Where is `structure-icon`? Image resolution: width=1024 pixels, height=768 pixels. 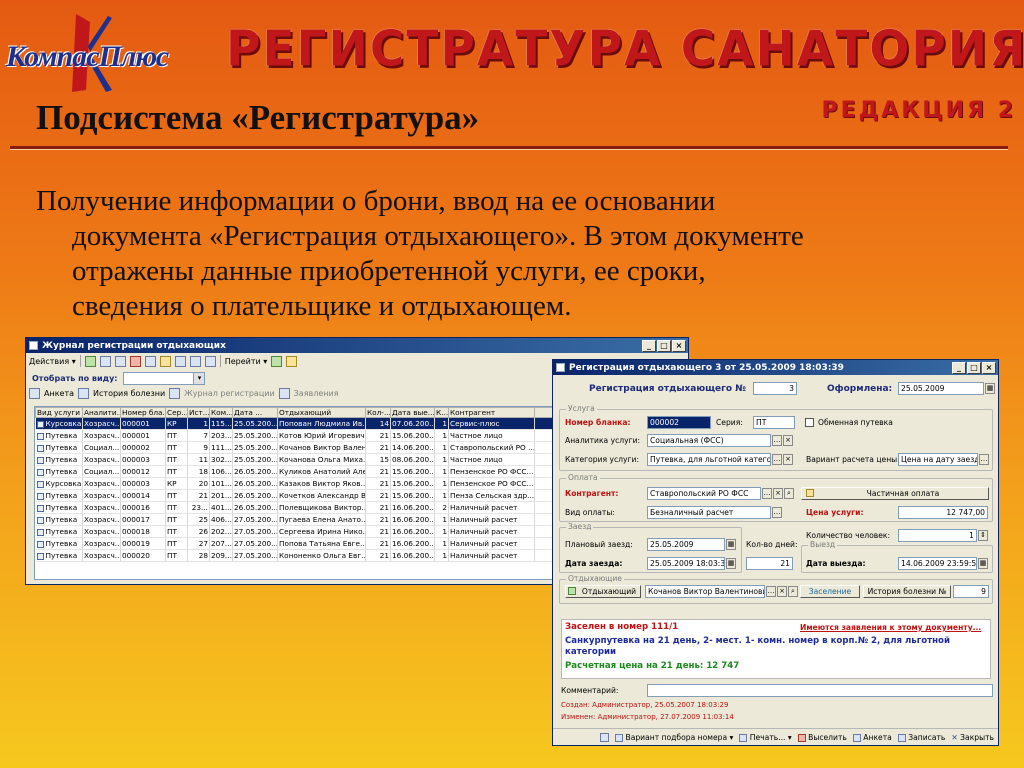 structure-icon is located at coordinates (210, 361).